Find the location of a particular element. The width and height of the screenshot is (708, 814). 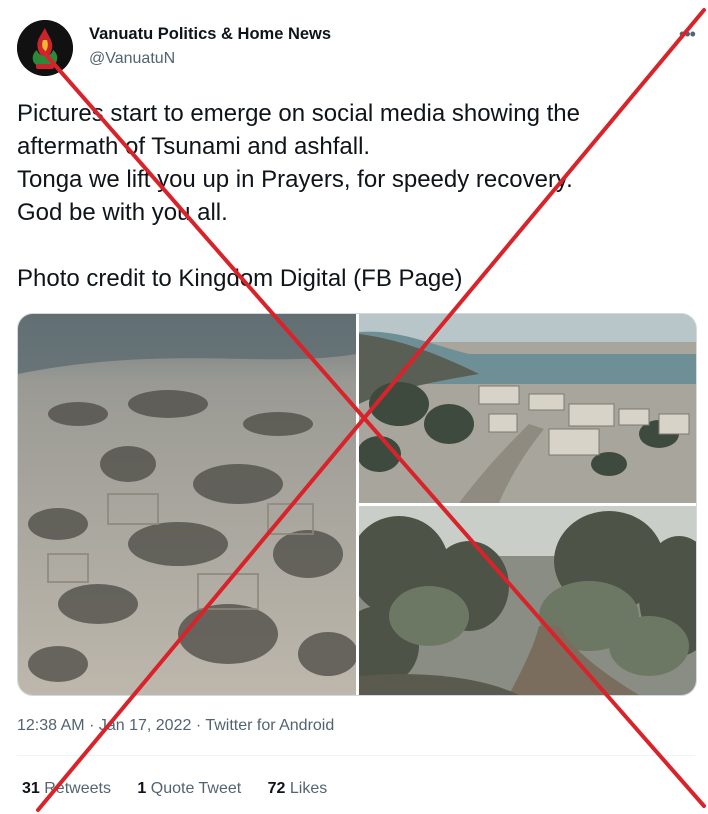

likes-count: 72 is located at coordinates (276, 788).